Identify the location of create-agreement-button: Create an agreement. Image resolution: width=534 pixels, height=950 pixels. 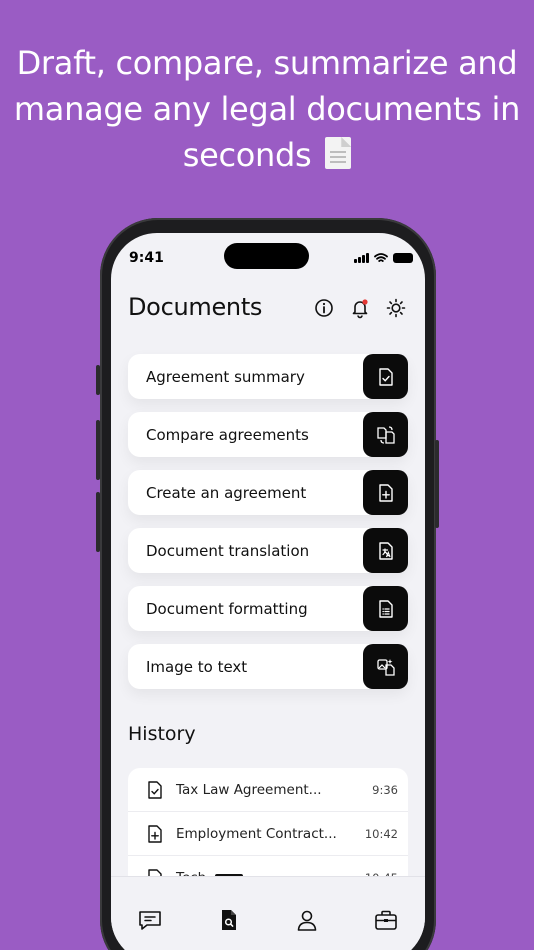
(268, 492).